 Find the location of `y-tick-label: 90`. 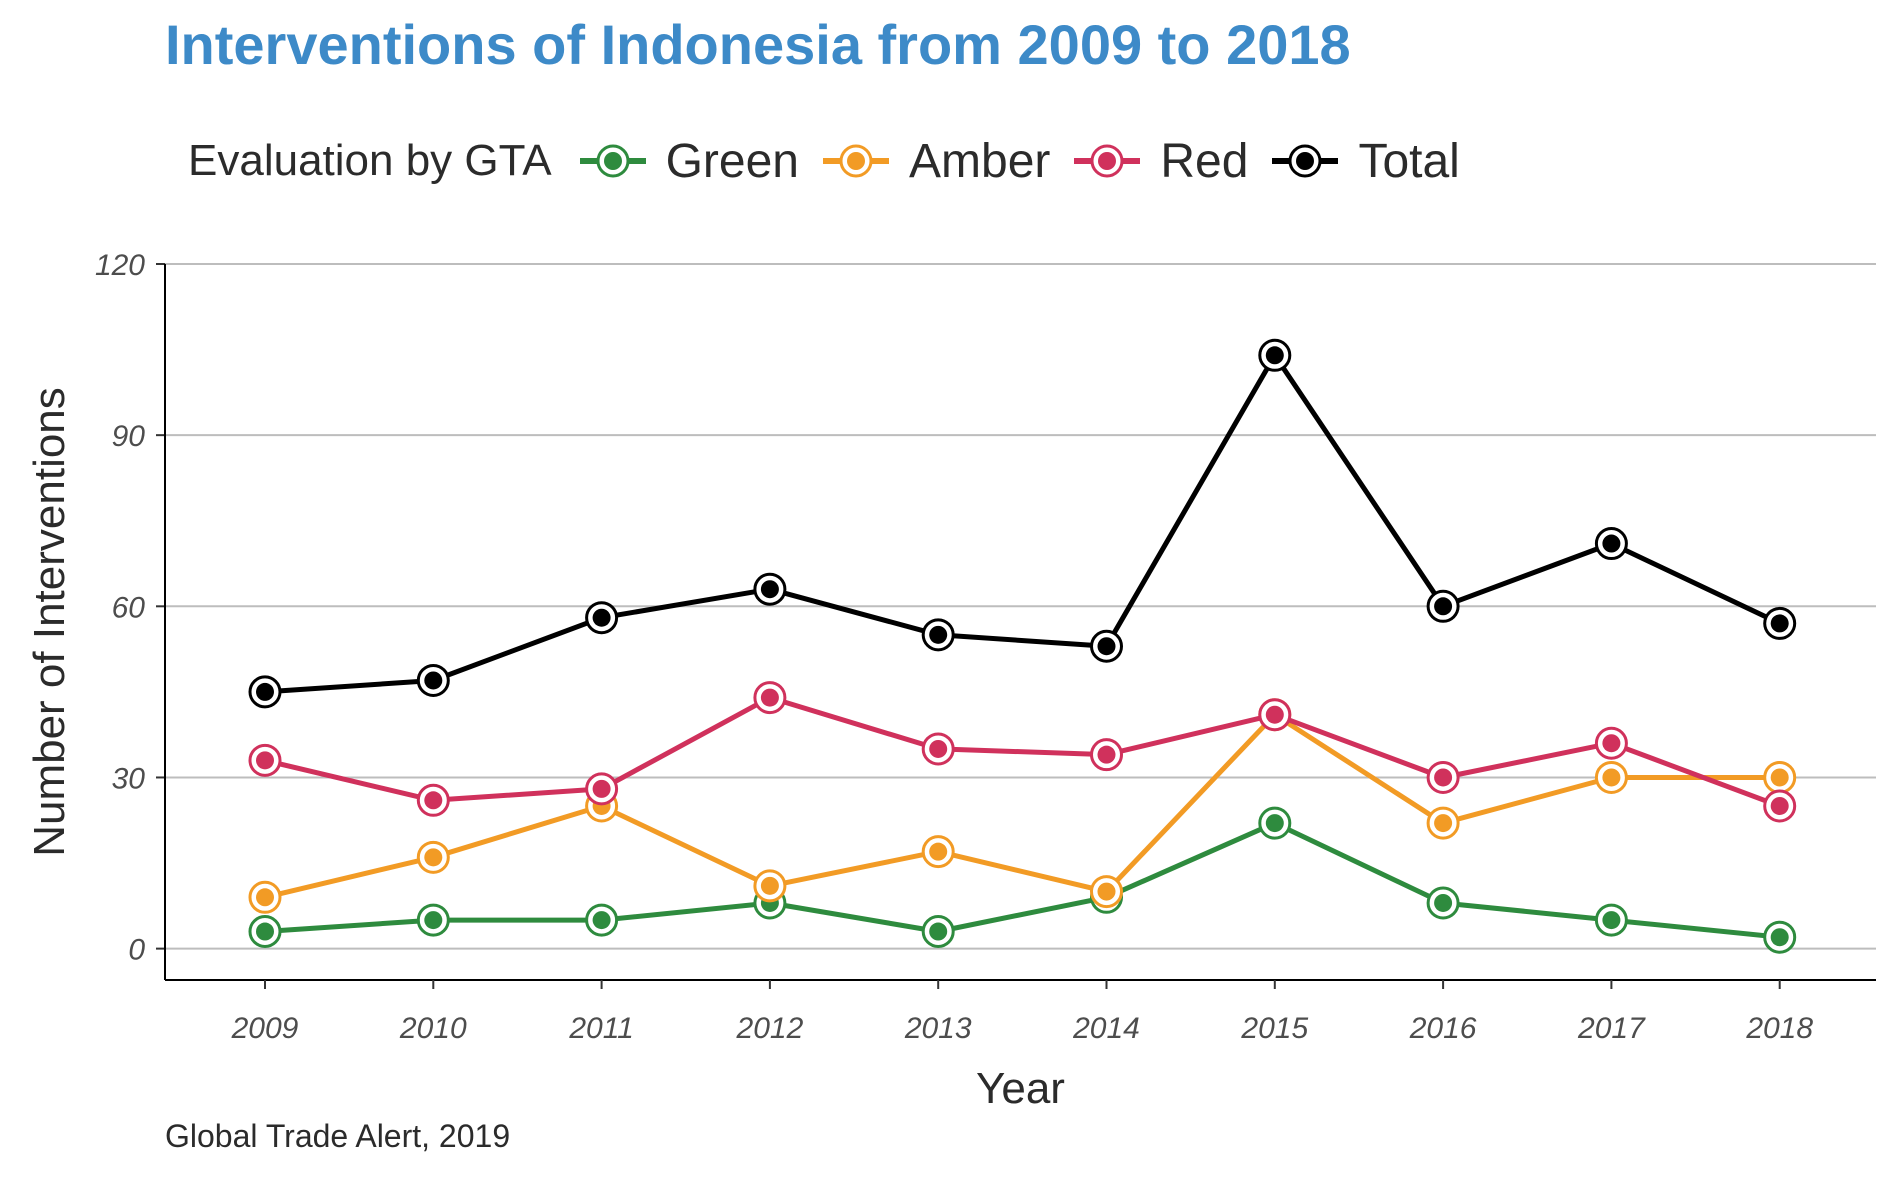

y-tick-label: 90 is located at coordinates (129, 436).